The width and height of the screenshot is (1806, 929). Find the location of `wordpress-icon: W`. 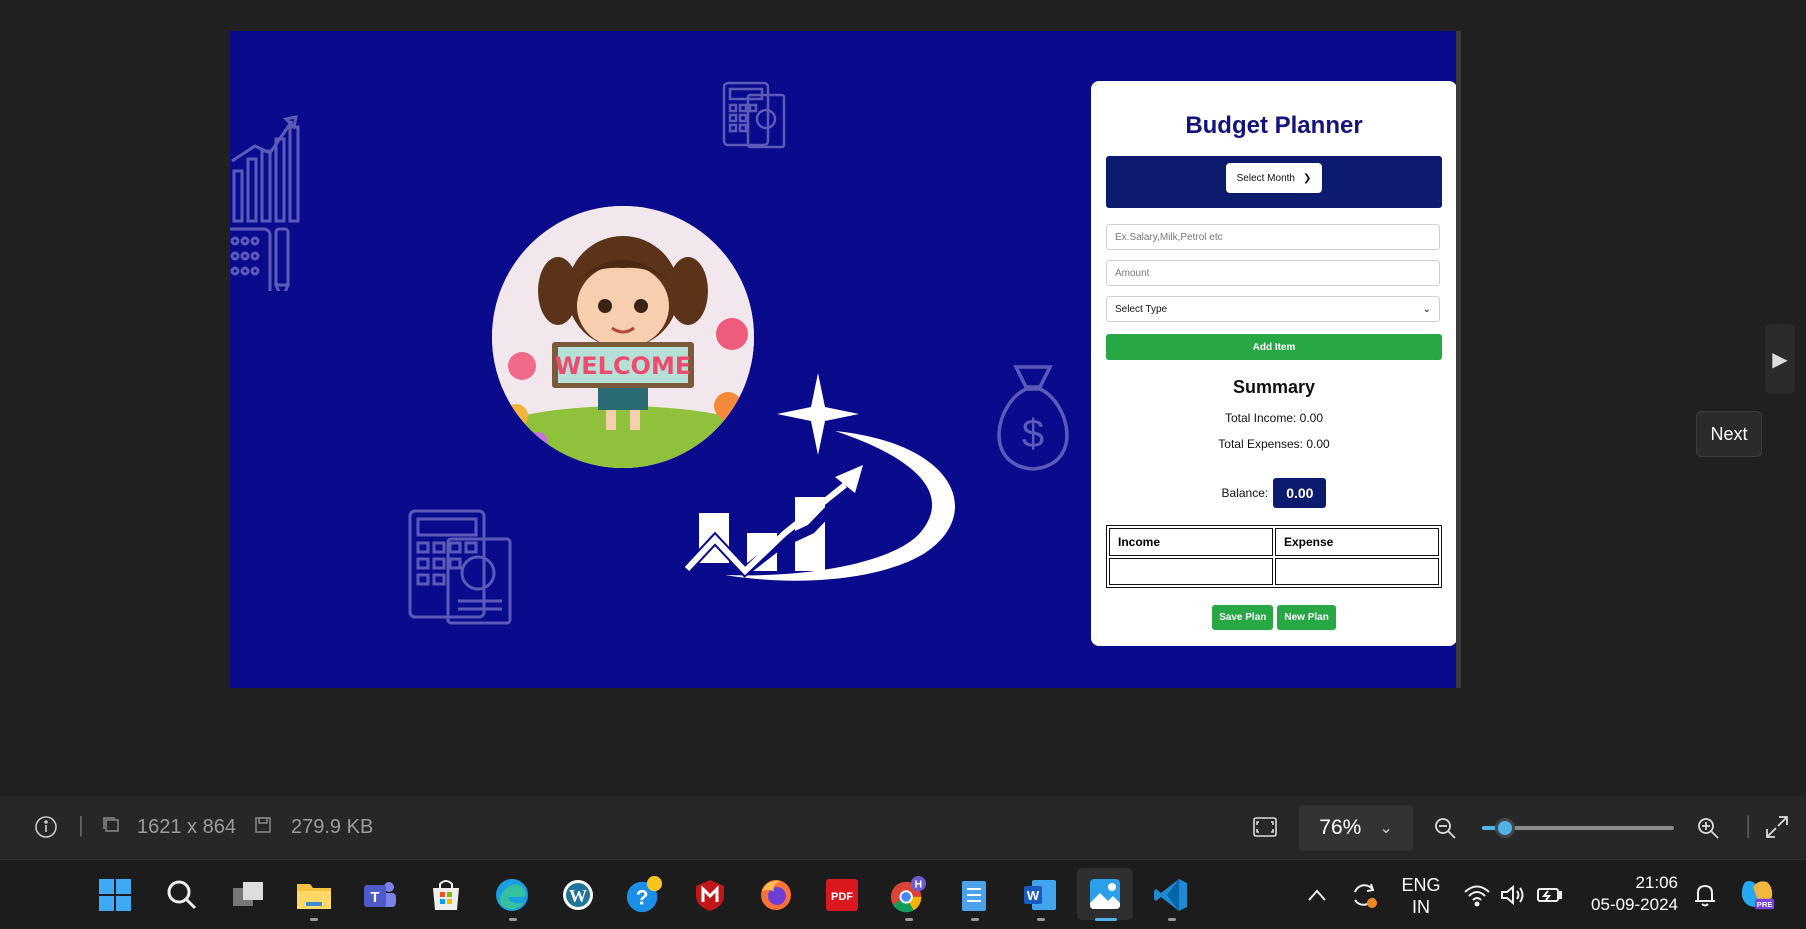

wordpress-icon: W is located at coordinates (578, 895).